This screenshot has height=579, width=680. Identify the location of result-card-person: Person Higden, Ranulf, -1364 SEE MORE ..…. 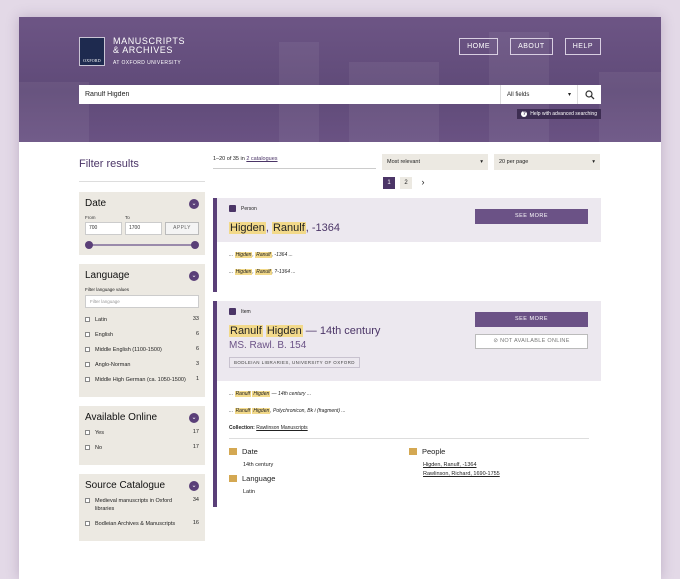
(407, 245).